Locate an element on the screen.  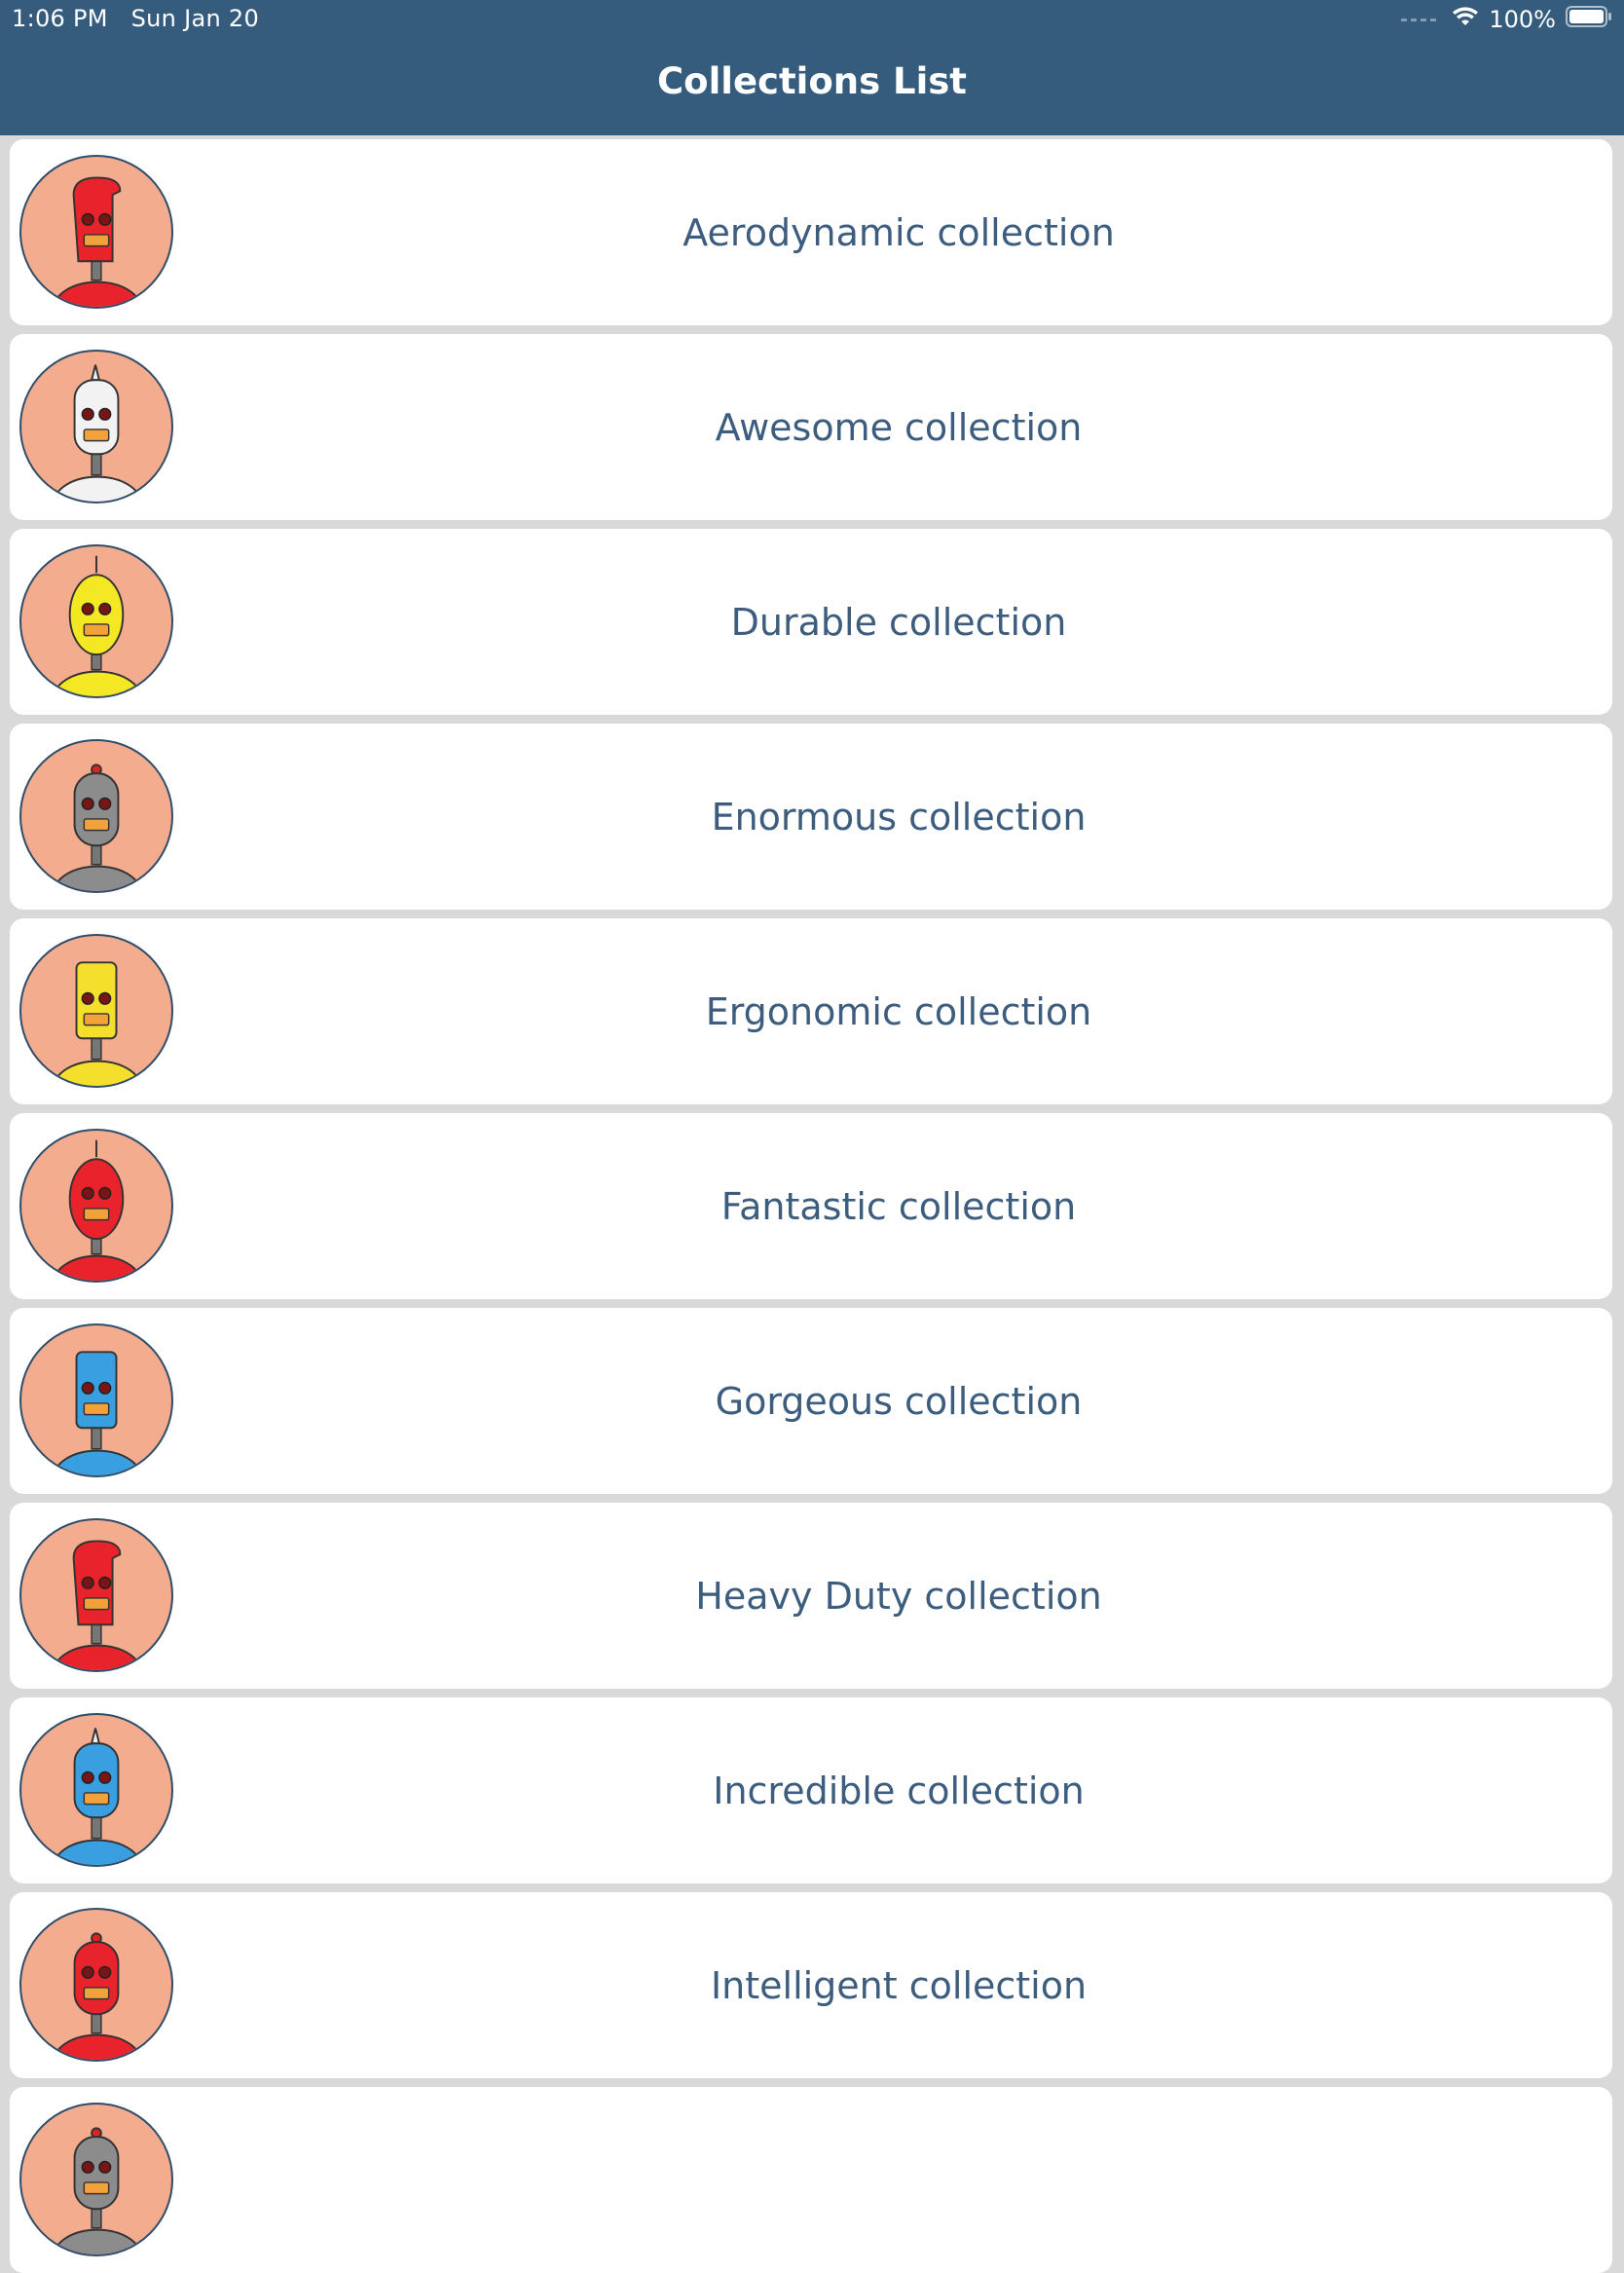
collection-card is located at coordinates (811, 2180).